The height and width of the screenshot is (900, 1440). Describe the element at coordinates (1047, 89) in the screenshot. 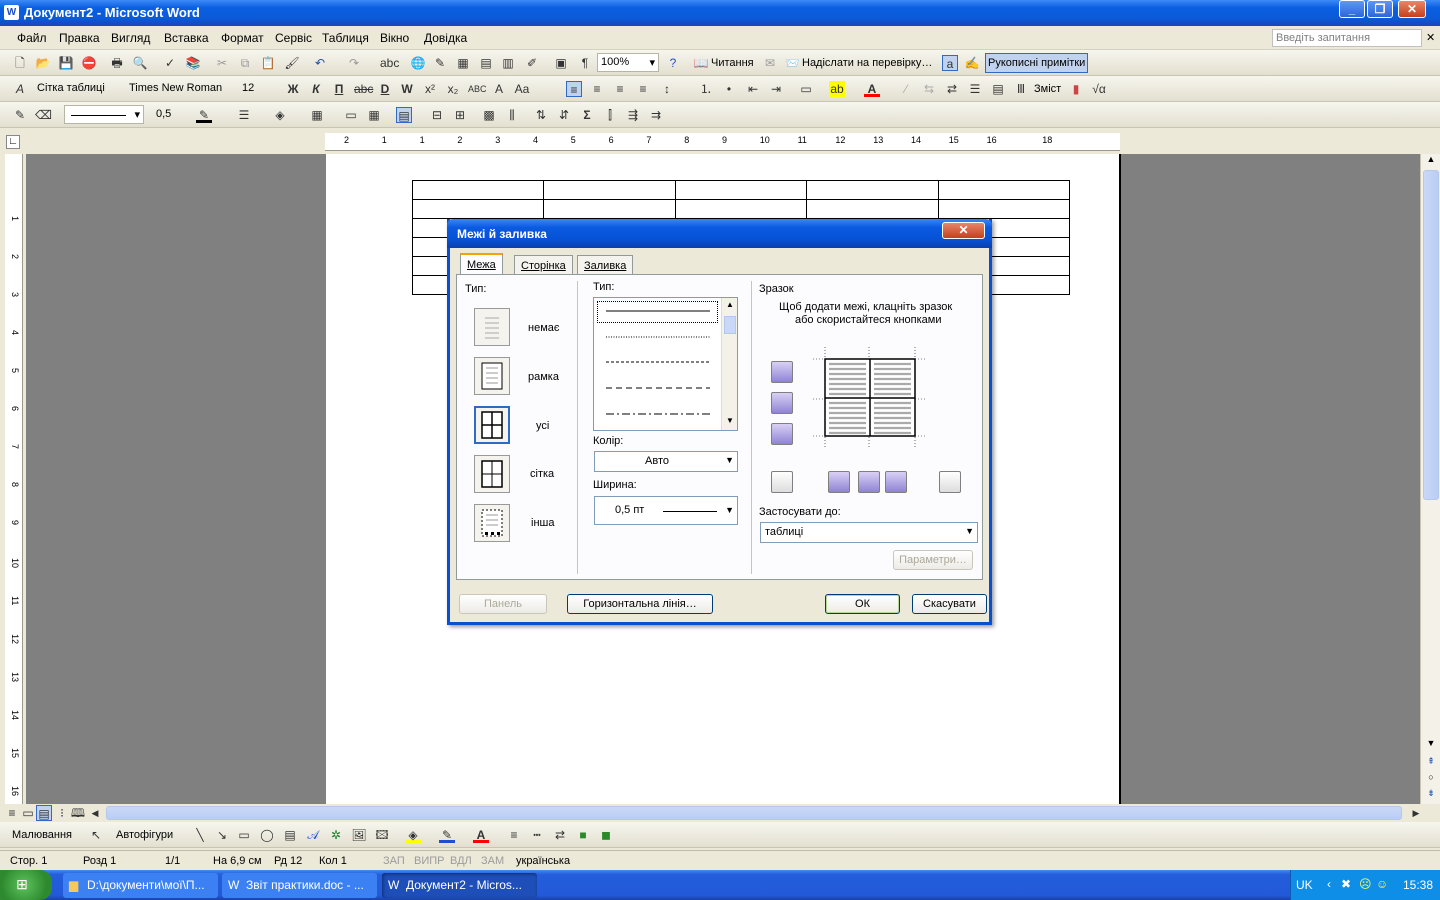

I see `toc-button: Зміст` at that location.